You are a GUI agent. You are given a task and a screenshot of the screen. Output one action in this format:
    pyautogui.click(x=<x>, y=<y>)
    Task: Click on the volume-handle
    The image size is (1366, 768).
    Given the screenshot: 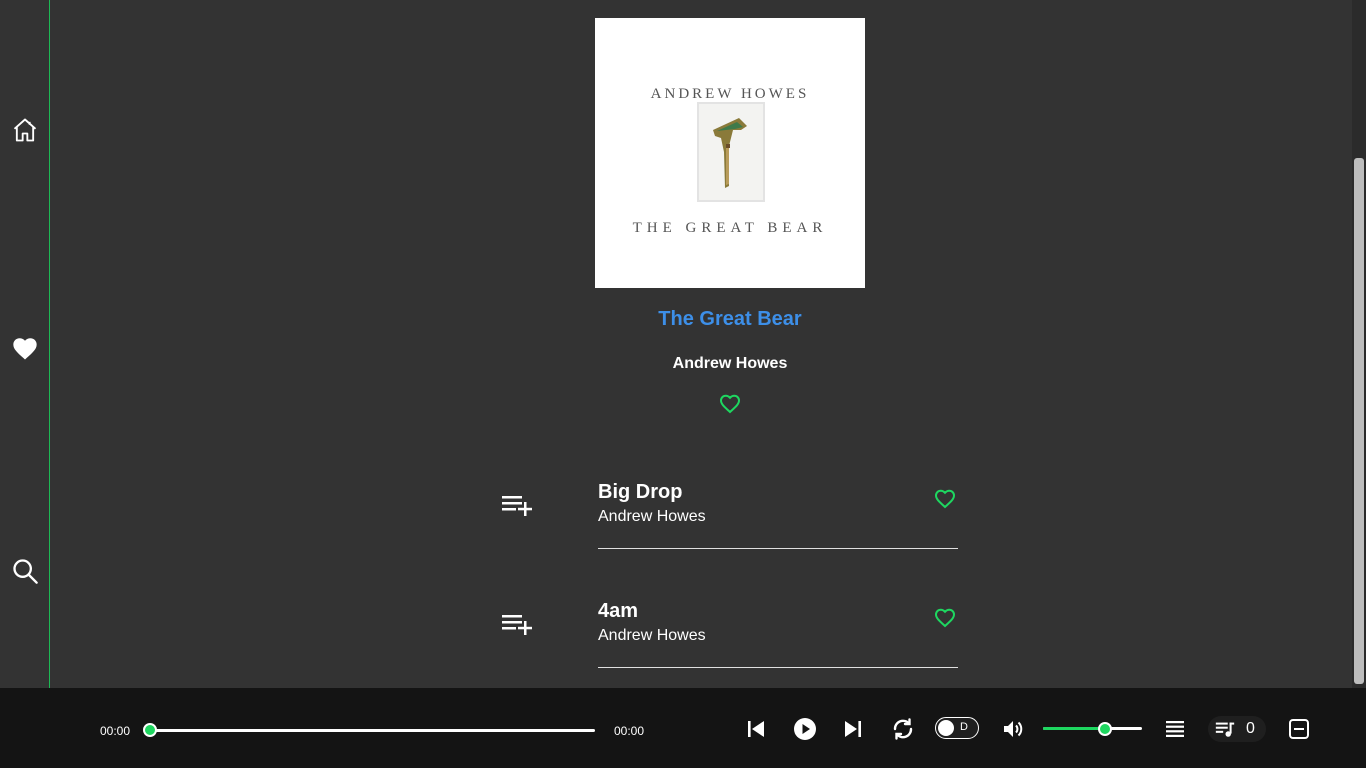 What is the action you would take?
    pyautogui.click(x=1105, y=729)
    